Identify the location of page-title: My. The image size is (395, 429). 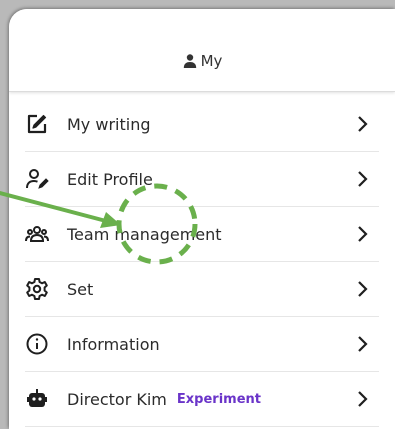
(211, 61).